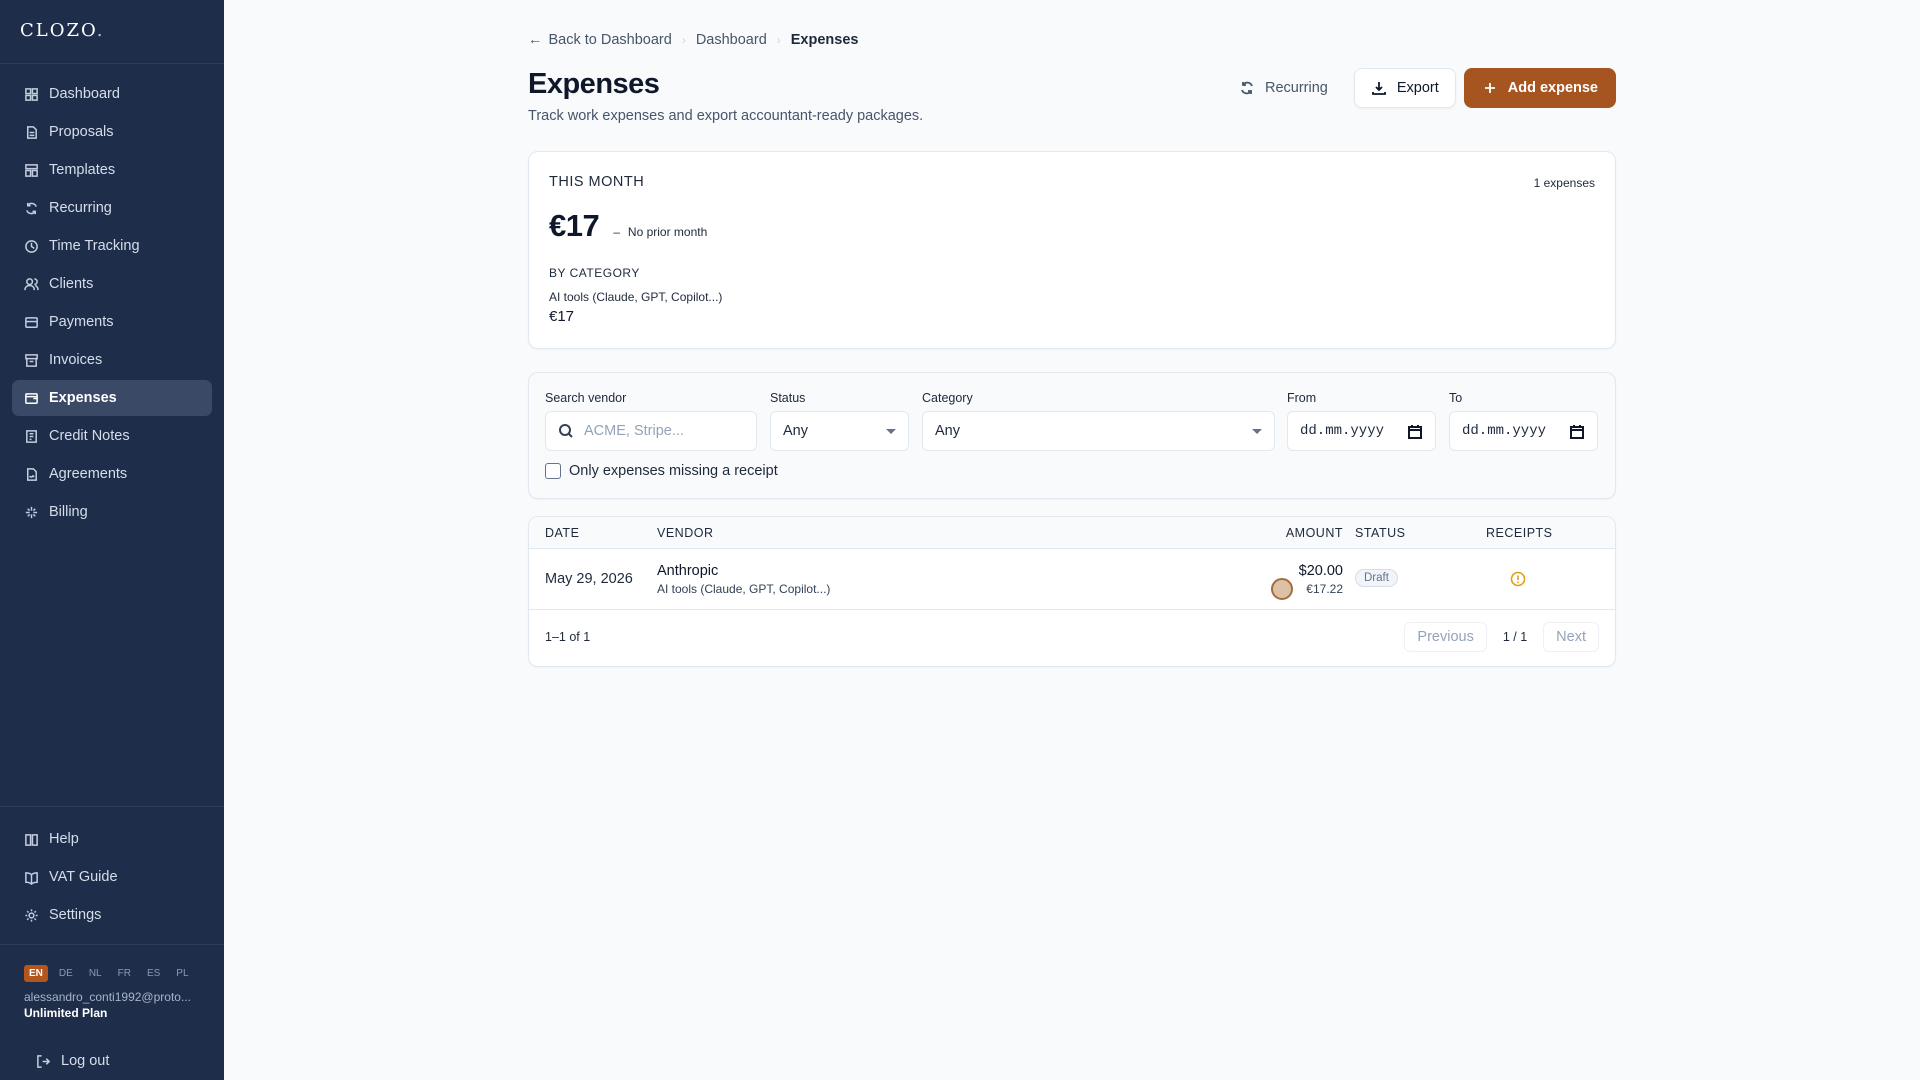 This screenshot has width=1920, height=1080. Describe the element at coordinates (36, 973) in the screenshot. I see `lang-en: EN` at that location.